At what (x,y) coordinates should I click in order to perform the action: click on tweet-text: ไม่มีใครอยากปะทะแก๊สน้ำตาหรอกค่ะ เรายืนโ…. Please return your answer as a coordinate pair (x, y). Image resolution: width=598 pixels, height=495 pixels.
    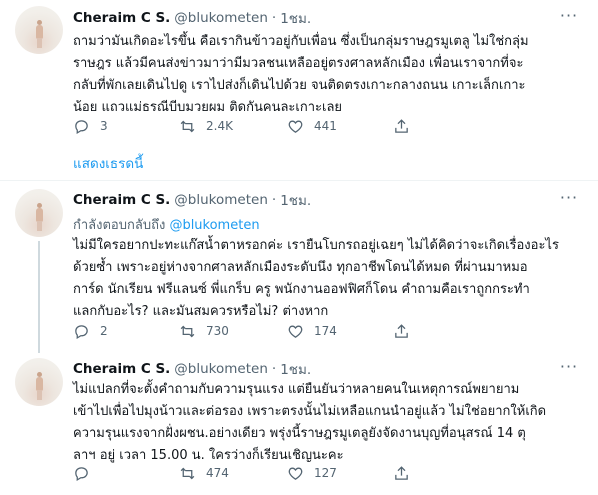
    Looking at the image, I should click on (316, 278).